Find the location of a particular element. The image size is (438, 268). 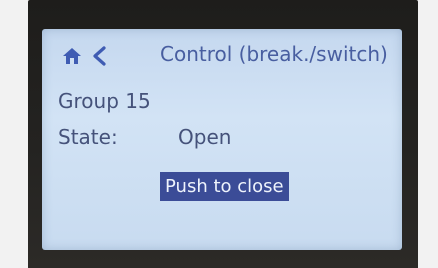

push-to-close-button: Push to close is located at coordinates (224, 186).